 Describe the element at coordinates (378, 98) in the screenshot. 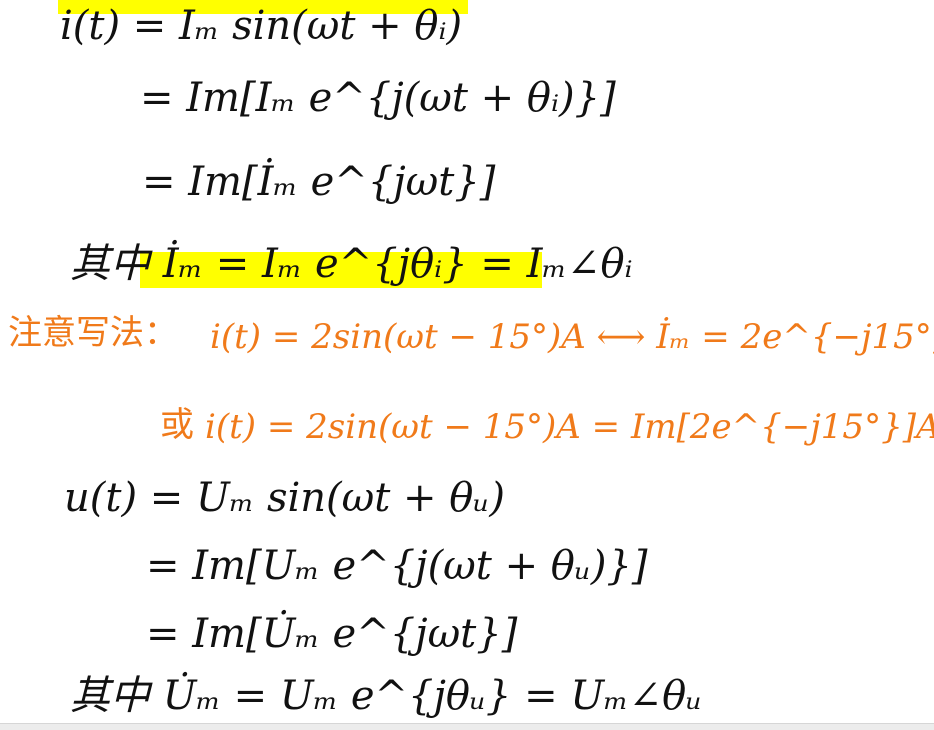

I see `current-euler-expansion: = Im[Iₘ e^{j(ωt + θᵢ)}]` at that location.